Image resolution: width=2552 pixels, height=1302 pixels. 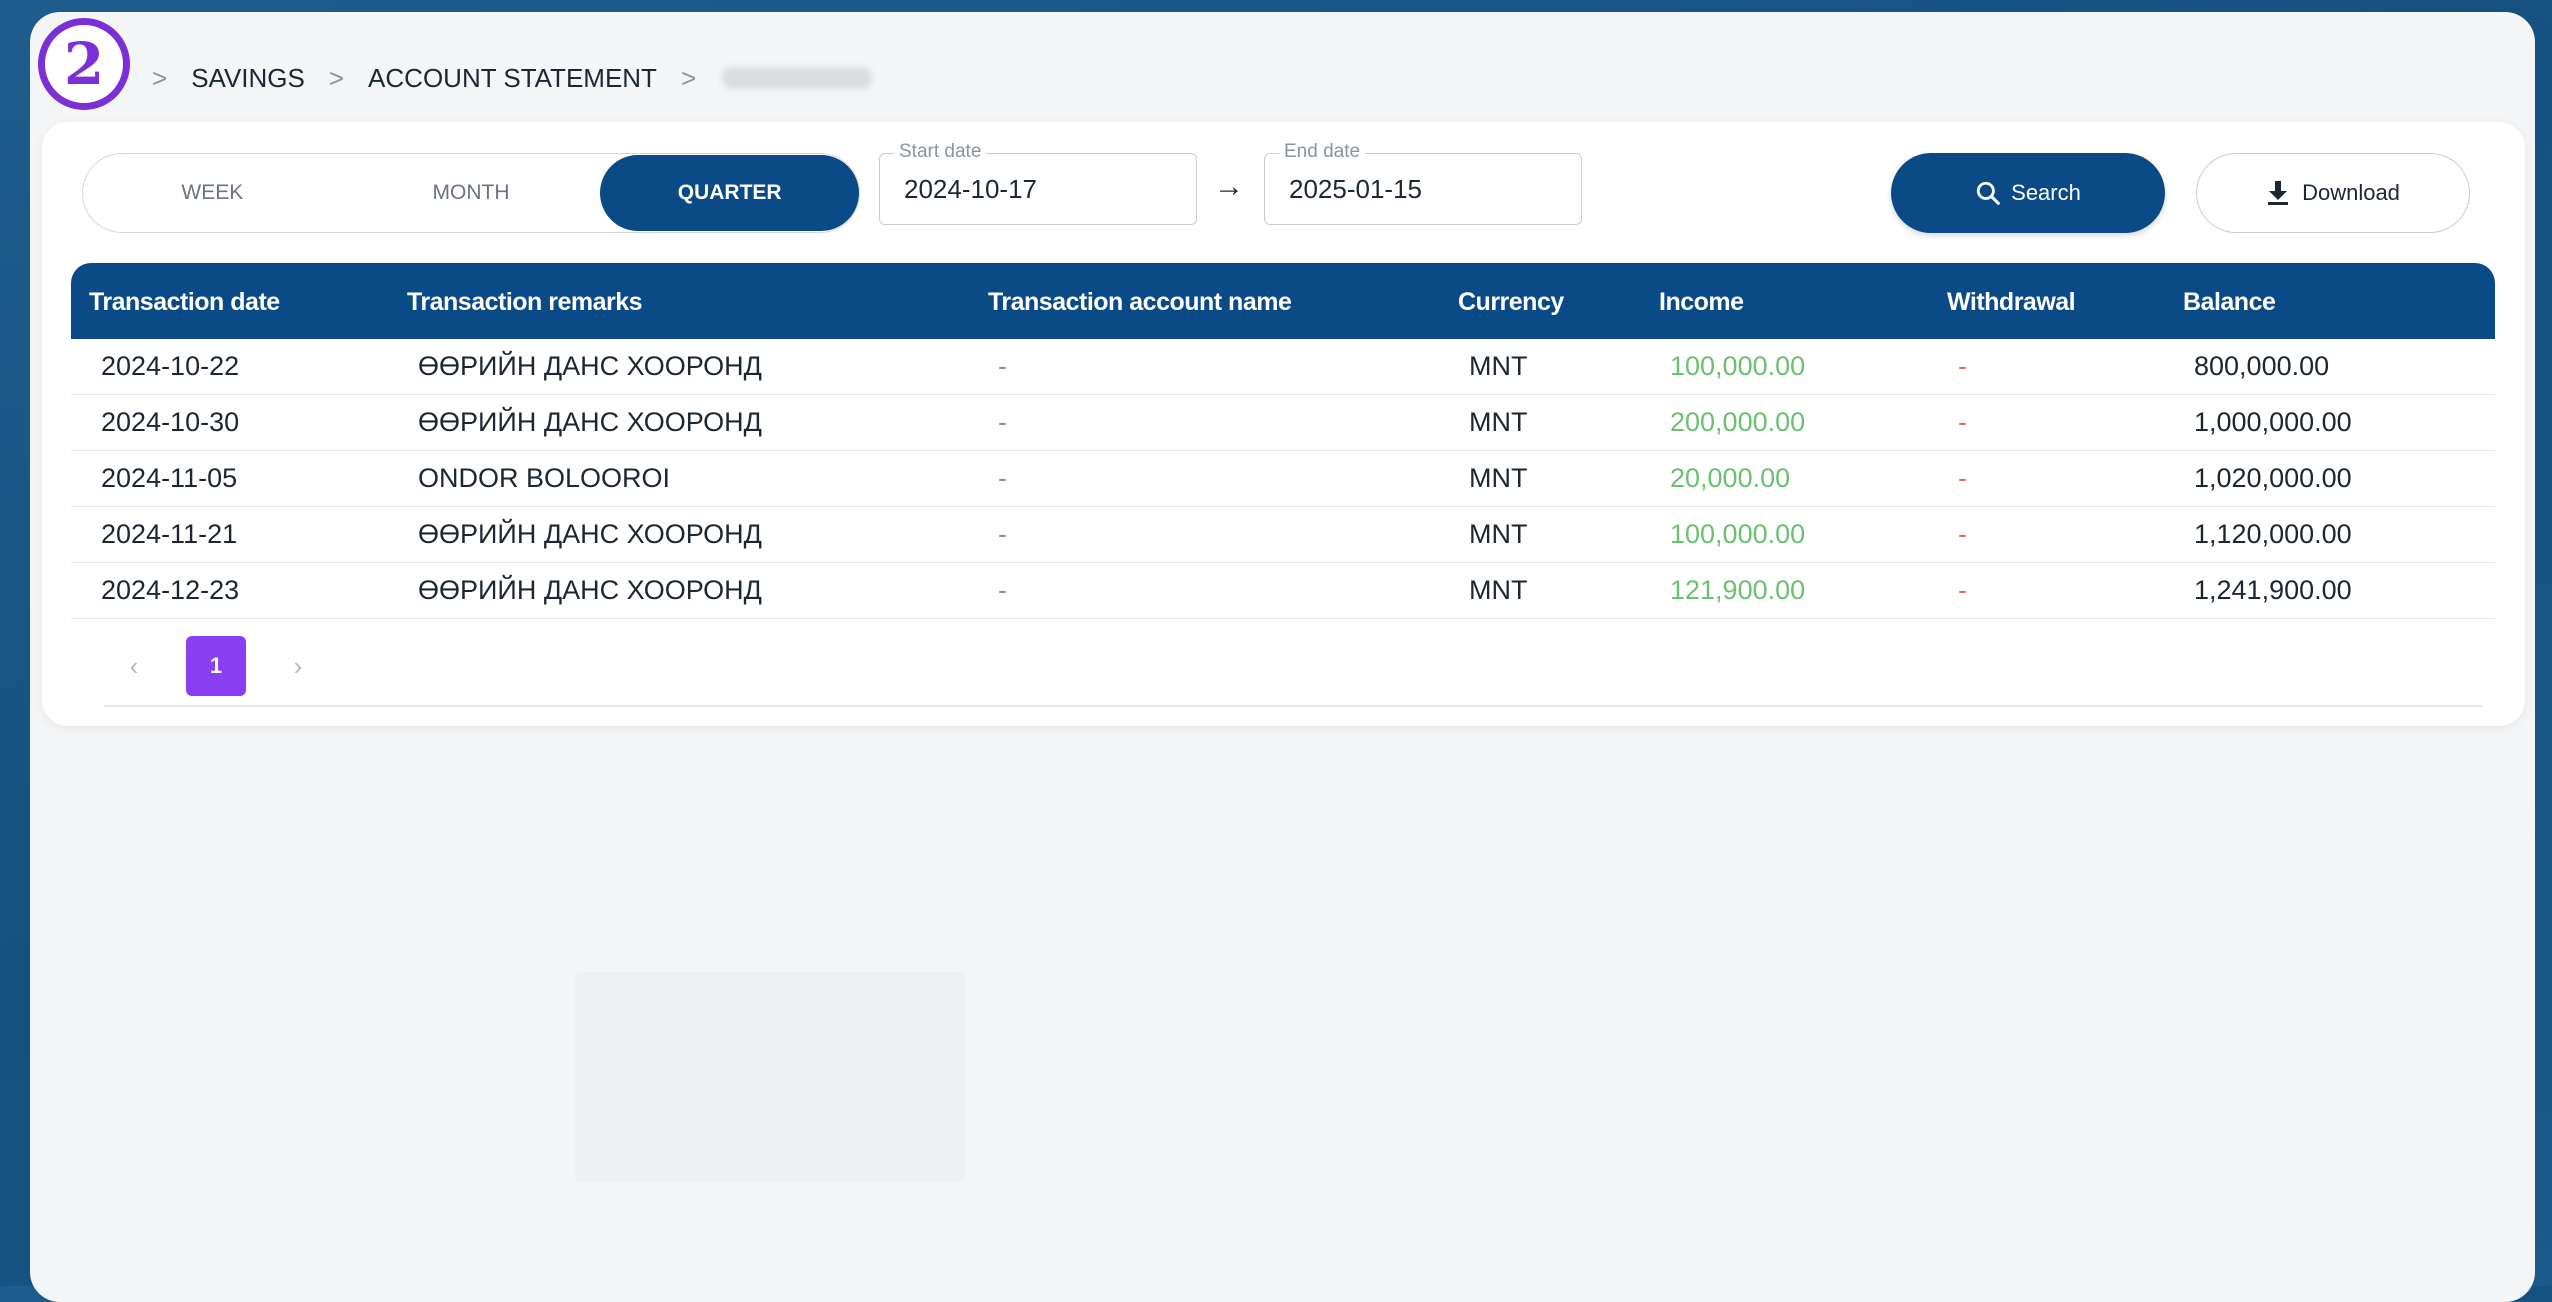 I want to click on breadcrumb-account-number-redacted, so click(x=797, y=78).